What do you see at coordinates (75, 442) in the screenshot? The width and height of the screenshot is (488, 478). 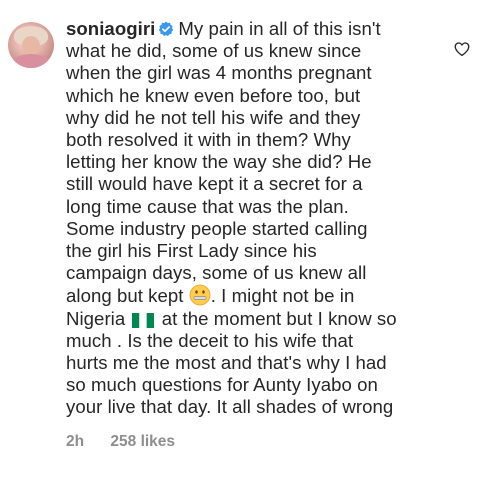 I see `timestamp: 2h` at bounding box center [75, 442].